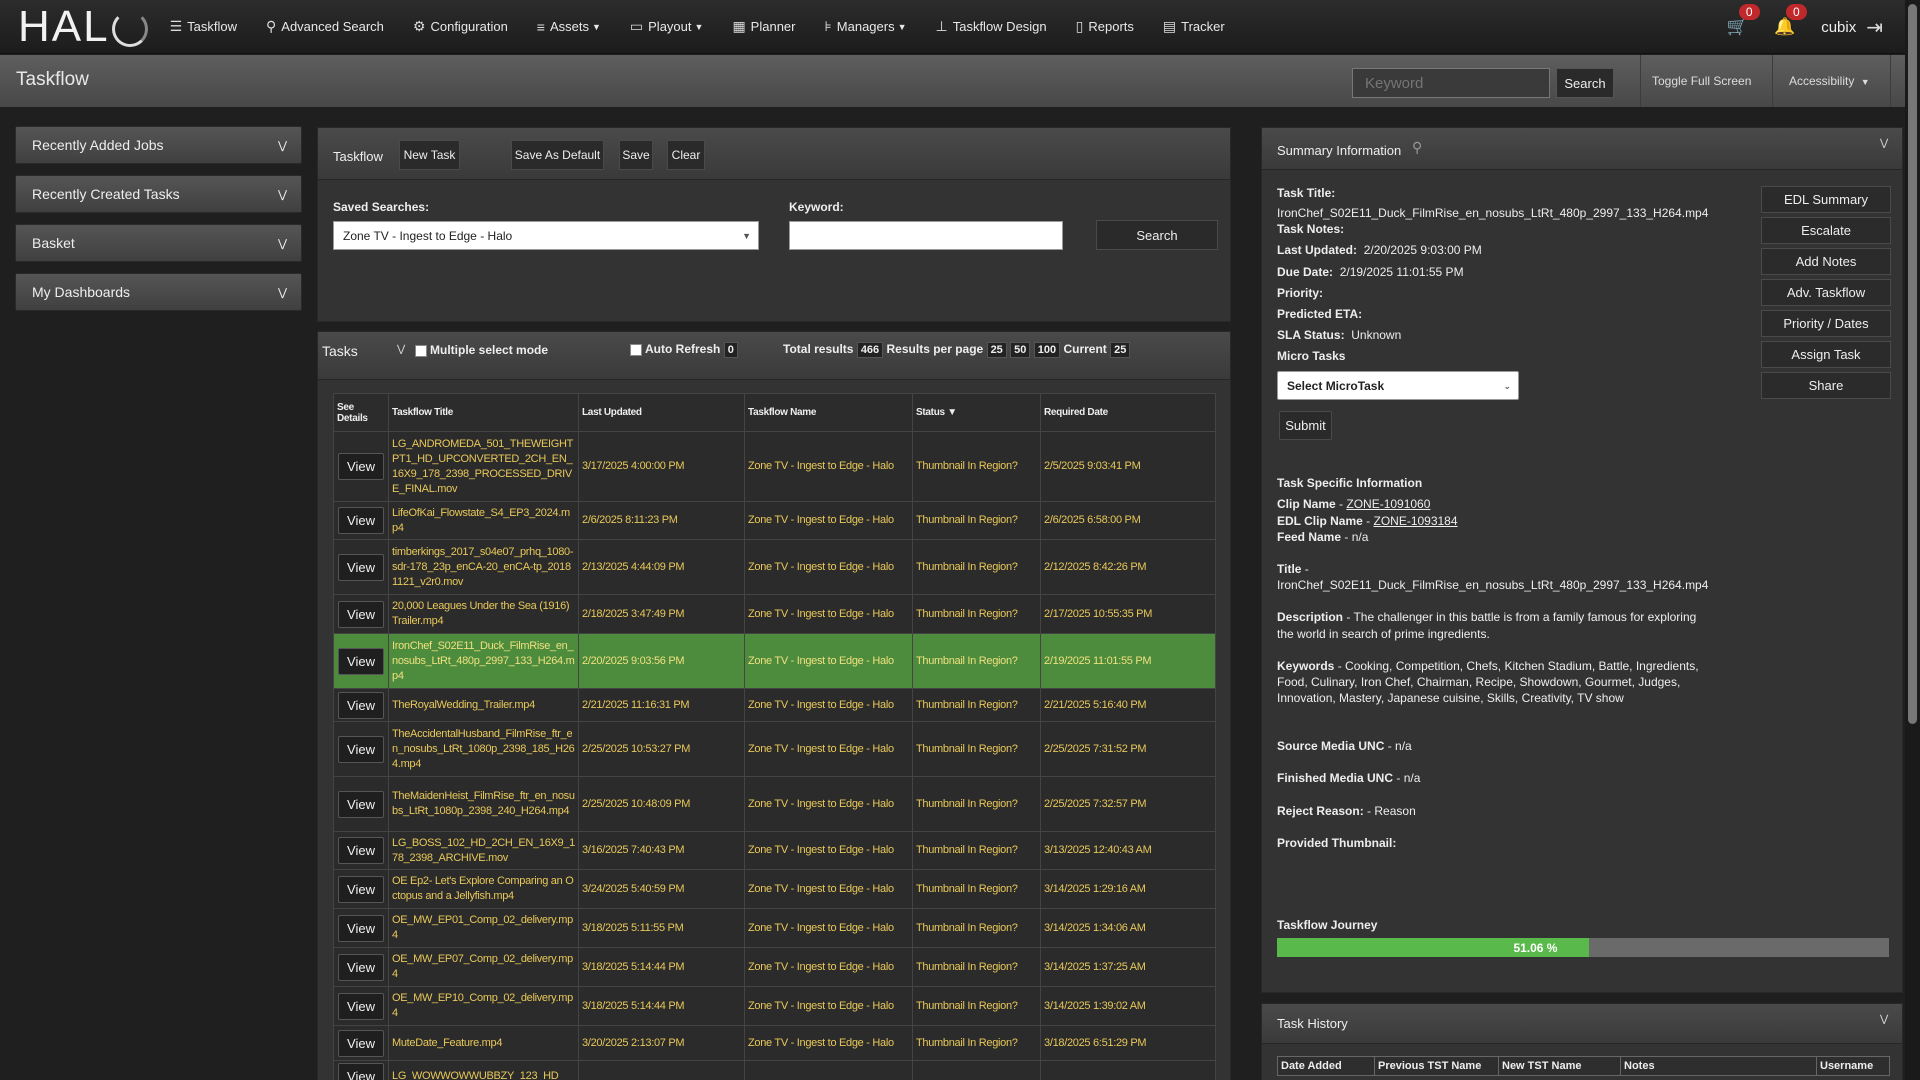 This screenshot has width=1920, height=1080. What do you see at coordinates (1350, 483) in the screenshot?
I see `task-specific-info-label: Task Specific Information` at bounding box center [1350, 483].